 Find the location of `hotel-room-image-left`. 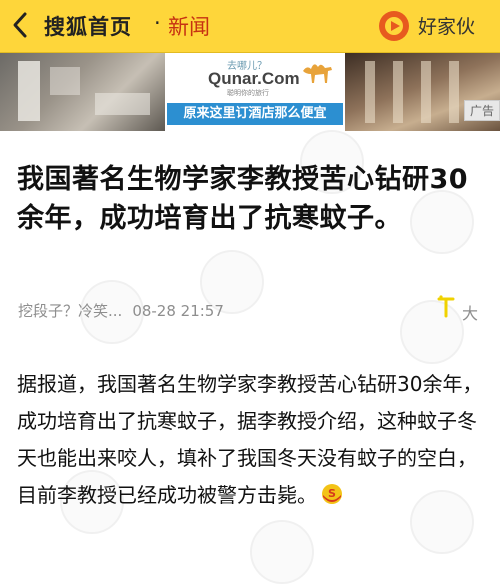

hotel-room-image-left is located at coordinates (82, 92).